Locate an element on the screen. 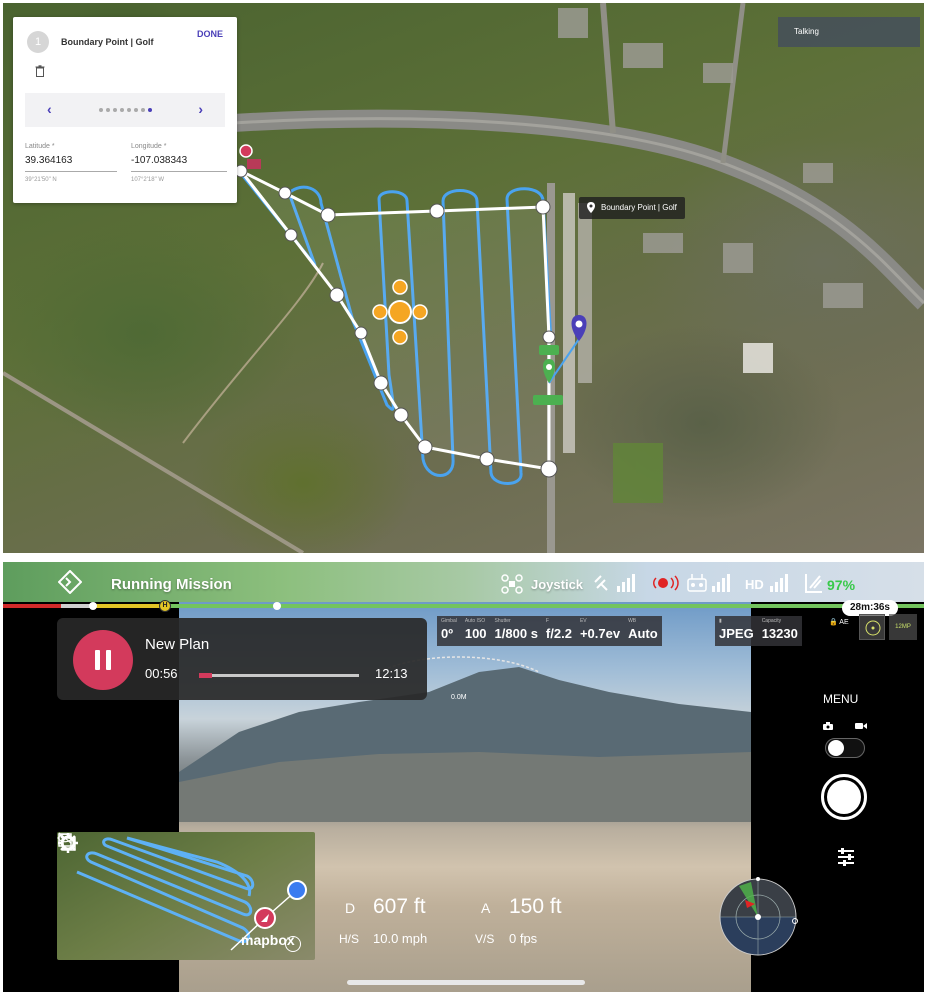 This screenshot has height=996, width=928. iso-stat: Auto ISO 100 is located at coordinates (476, 631).